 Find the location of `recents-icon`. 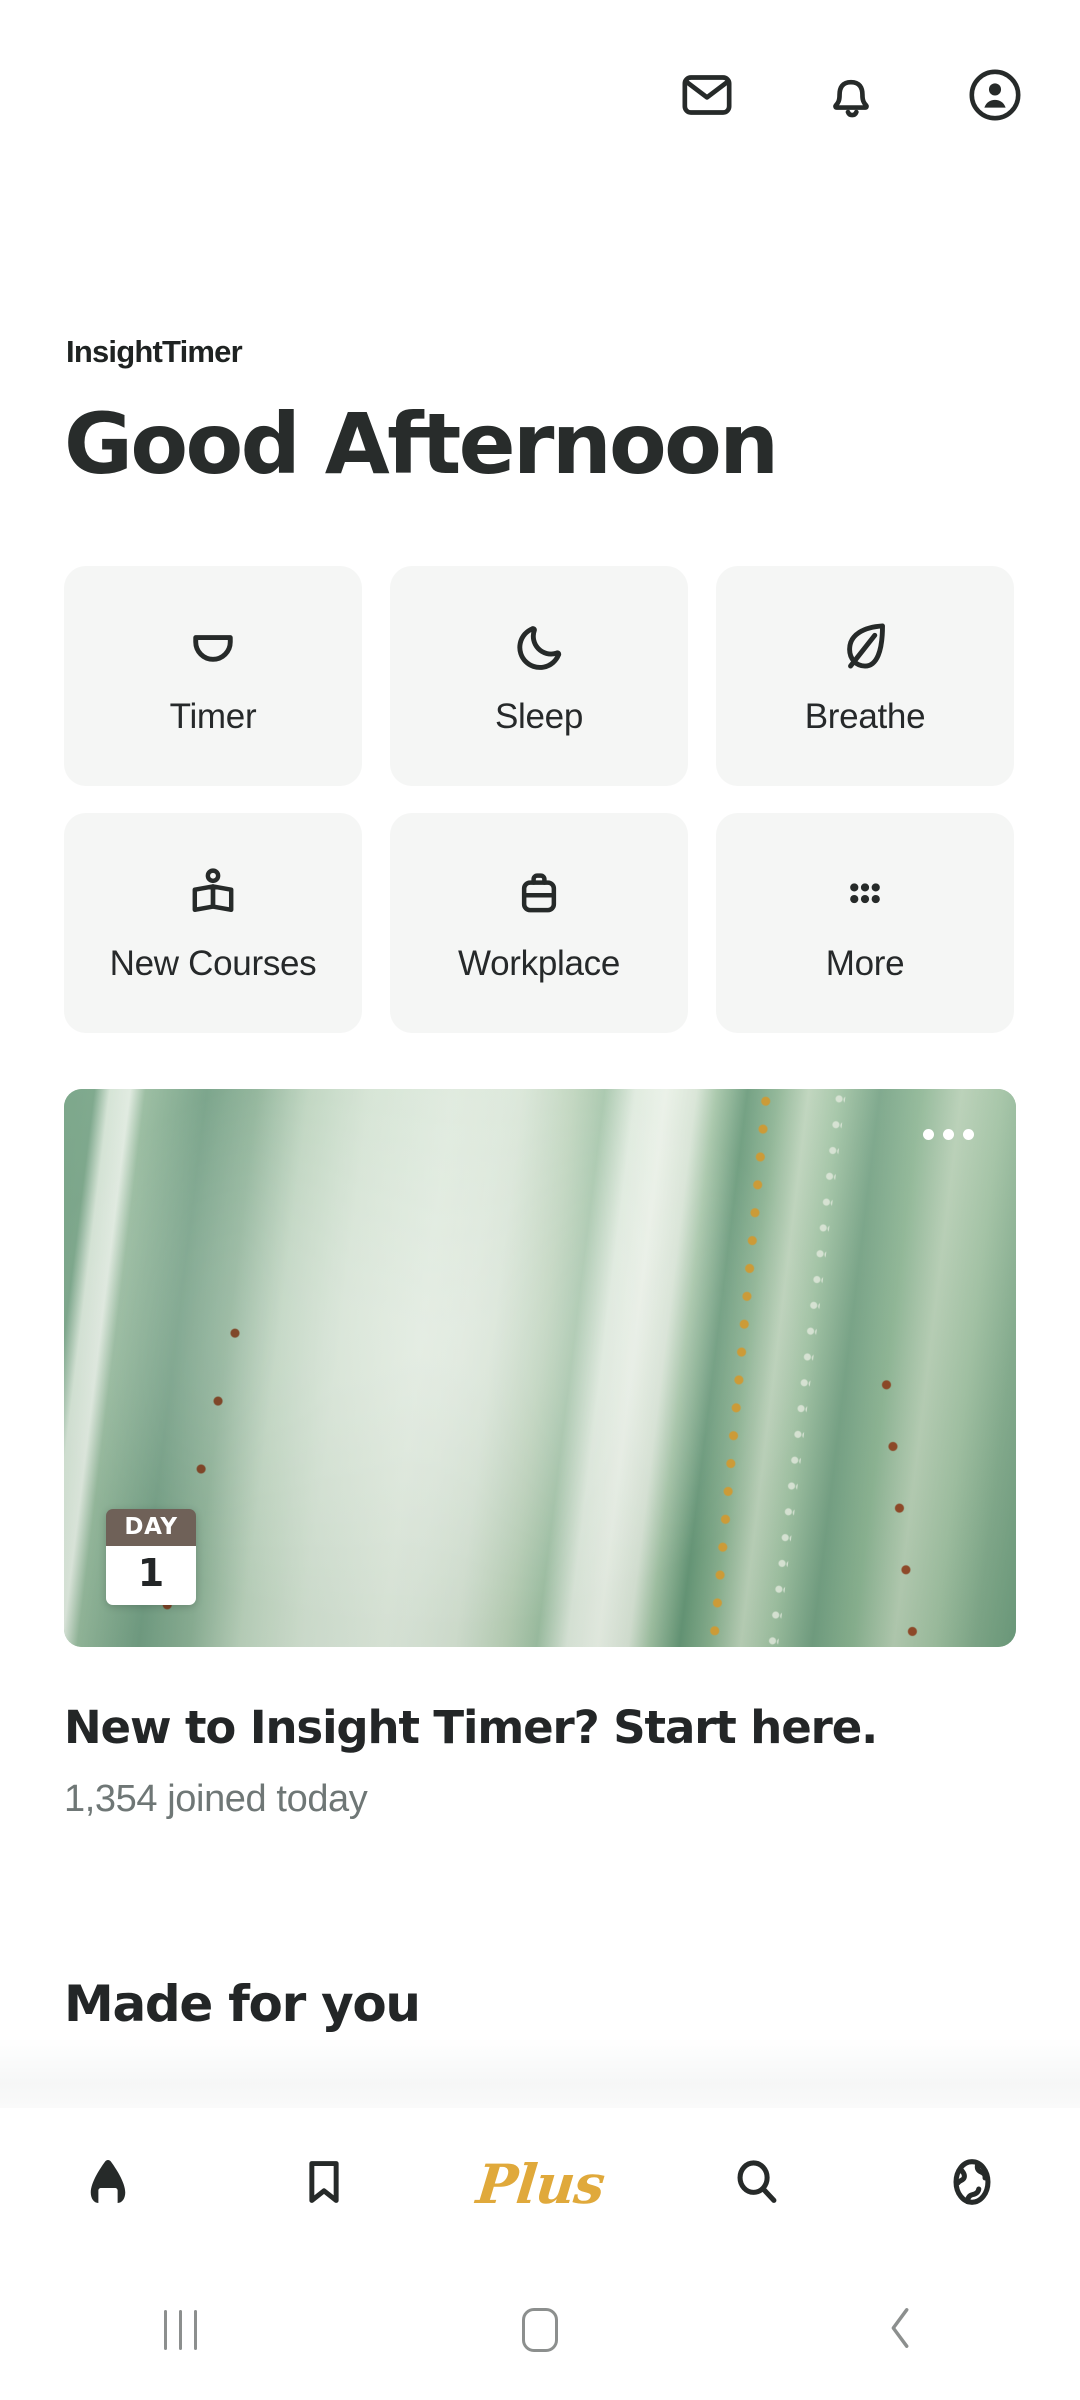

recents-icon is located at coordinates (180, 2330).